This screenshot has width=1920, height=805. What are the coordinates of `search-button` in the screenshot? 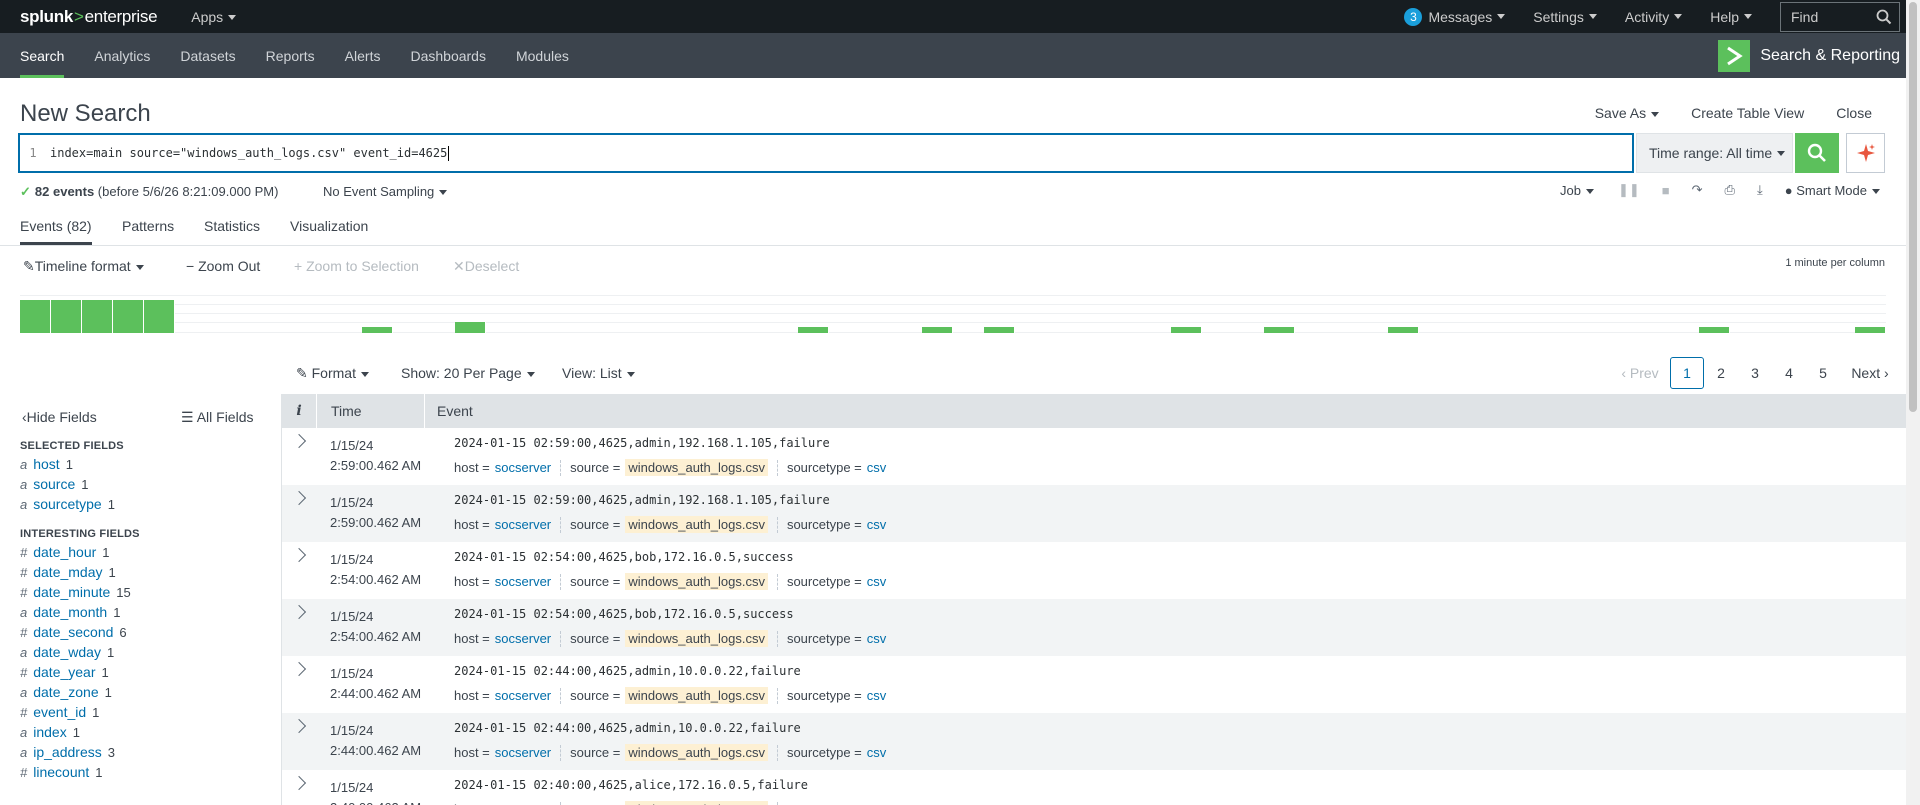 It's located at (1817, 153).